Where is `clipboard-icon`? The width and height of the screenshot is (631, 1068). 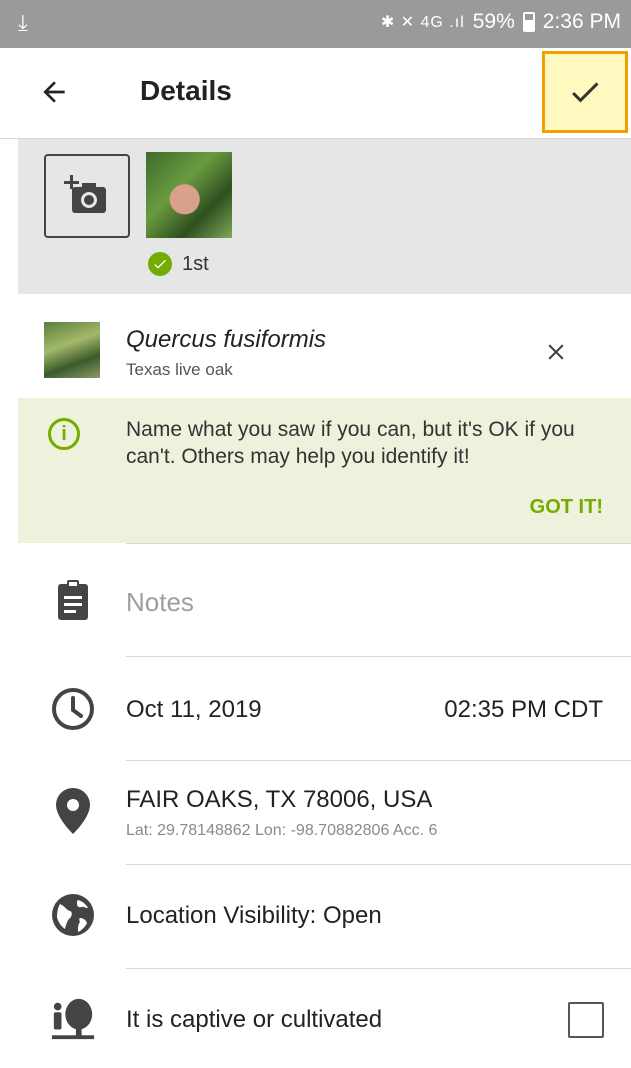
clipboard-icon is located at coordinates (73, 600).